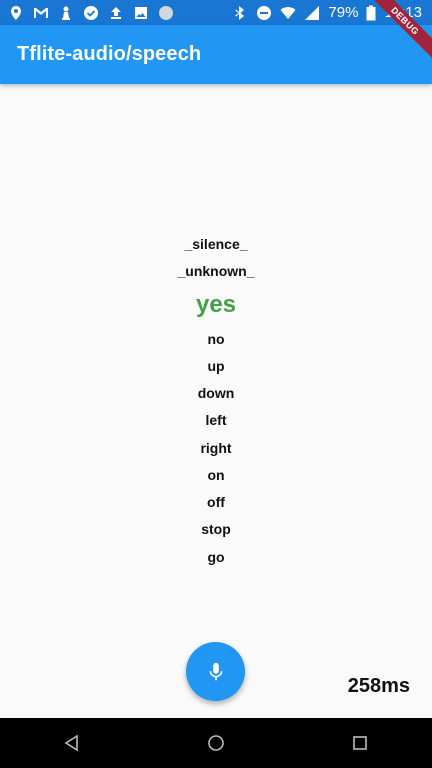  Describe the element at coordinates (16, 13) in the screenshot. I see `location-icon` at that location.